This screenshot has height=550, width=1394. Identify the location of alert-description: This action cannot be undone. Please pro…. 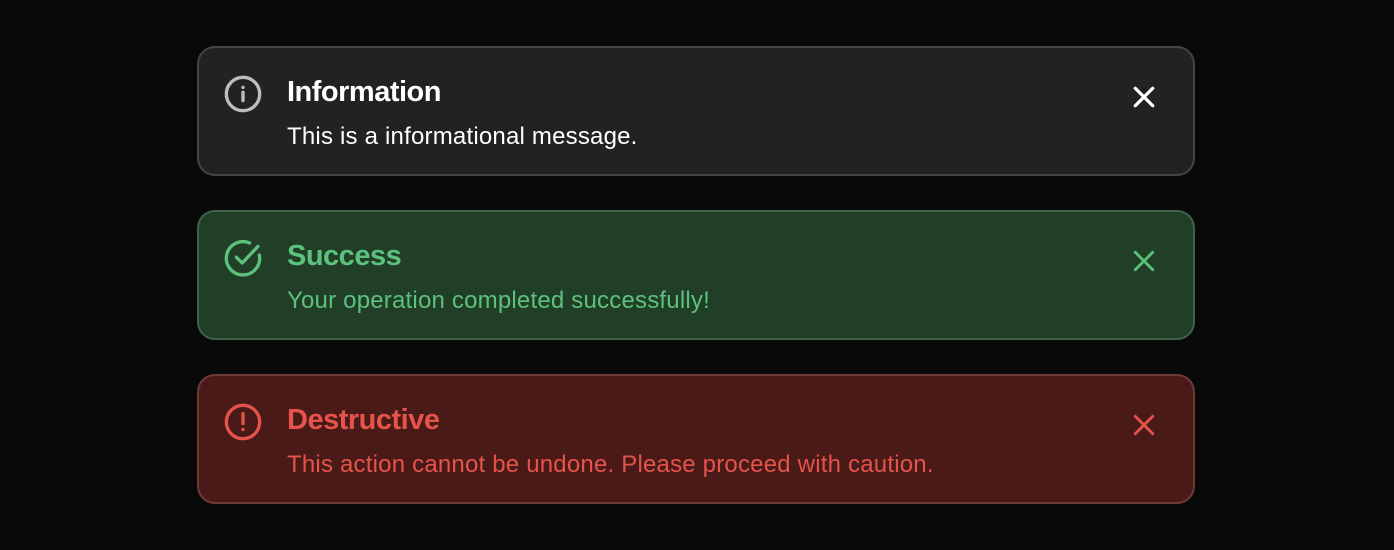
(610, 464).